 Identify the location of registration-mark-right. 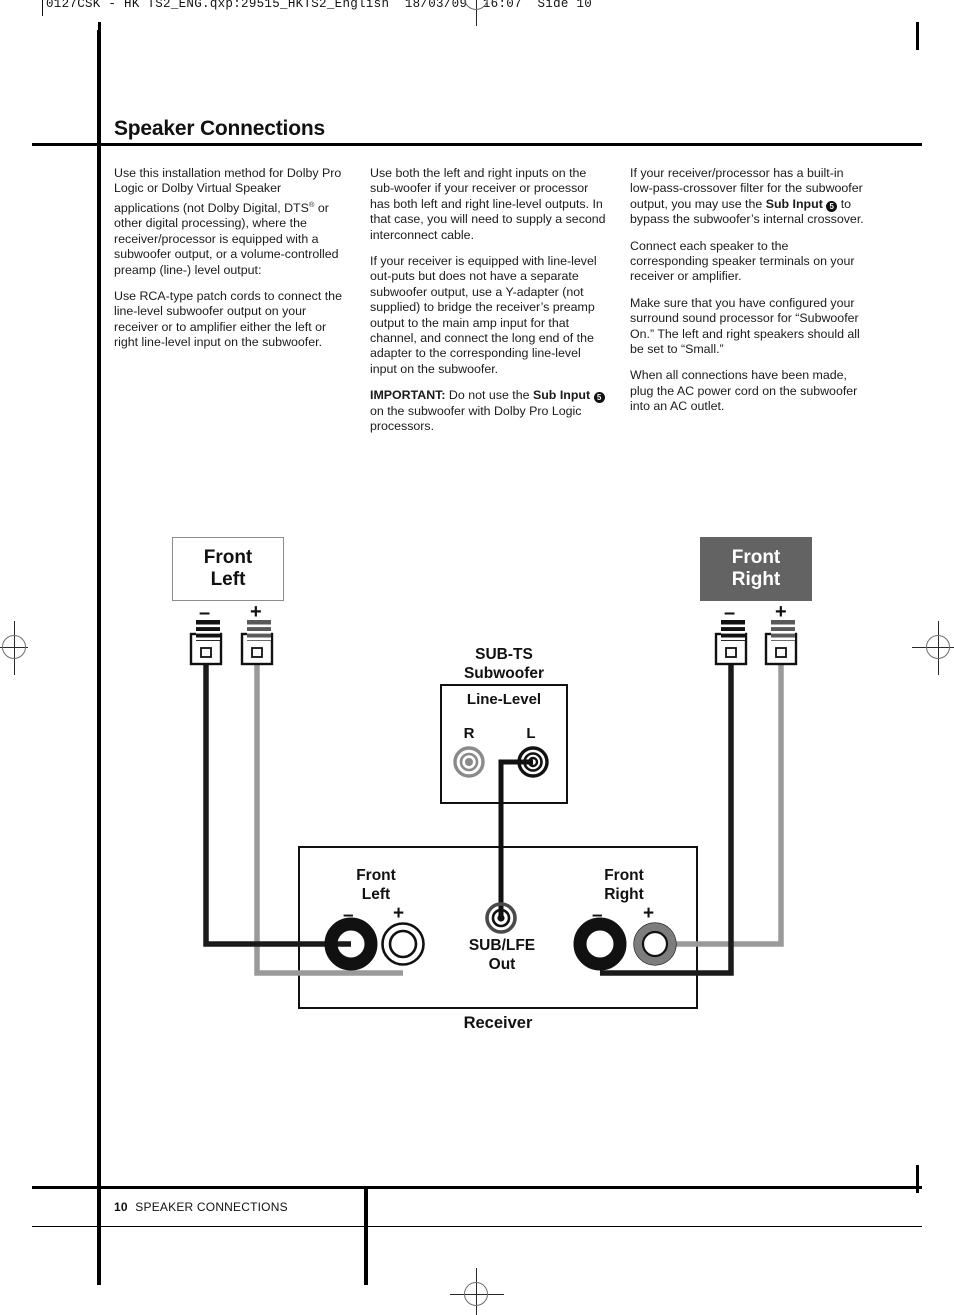
(933, 648).